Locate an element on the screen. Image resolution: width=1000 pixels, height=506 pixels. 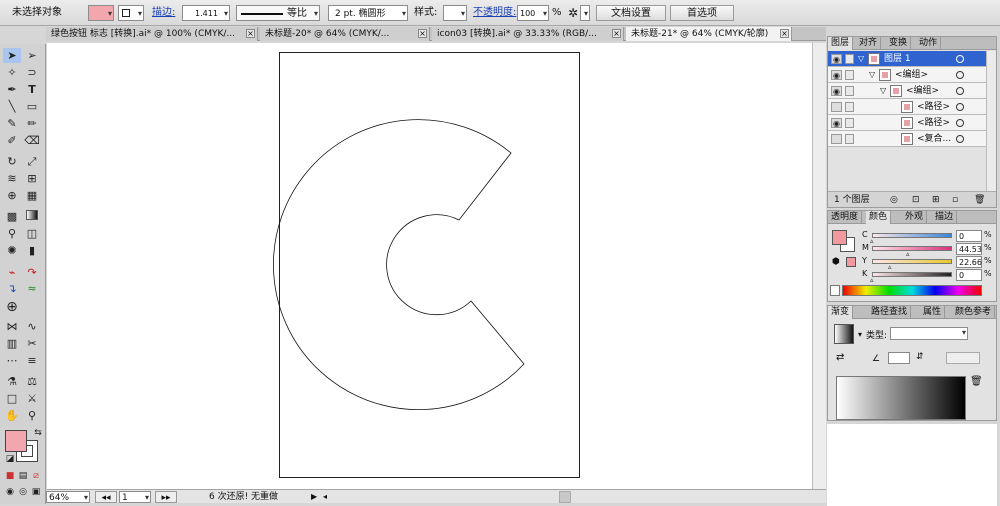
gradient-preview is located at coordinates (844, 334).